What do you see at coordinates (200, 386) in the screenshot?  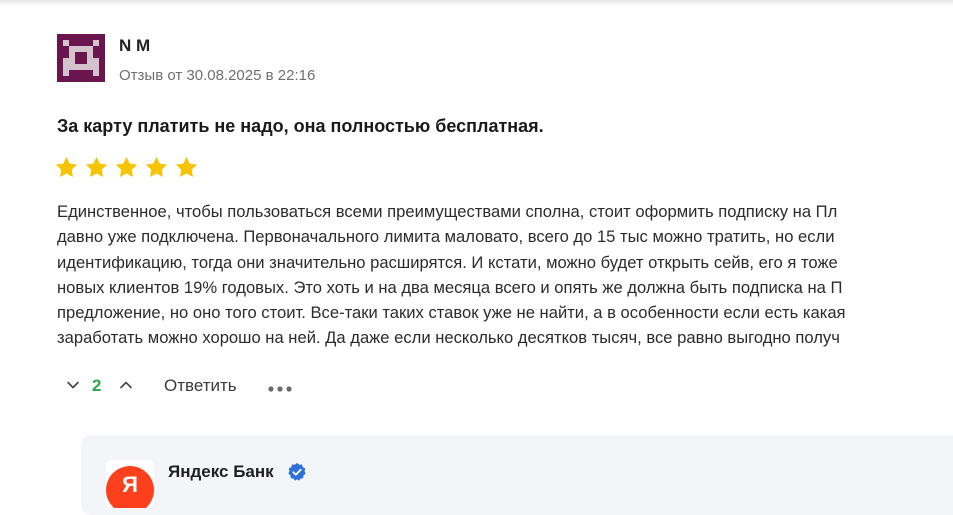 I see `reply-button: Ответить` at bounding box center [200, 386].